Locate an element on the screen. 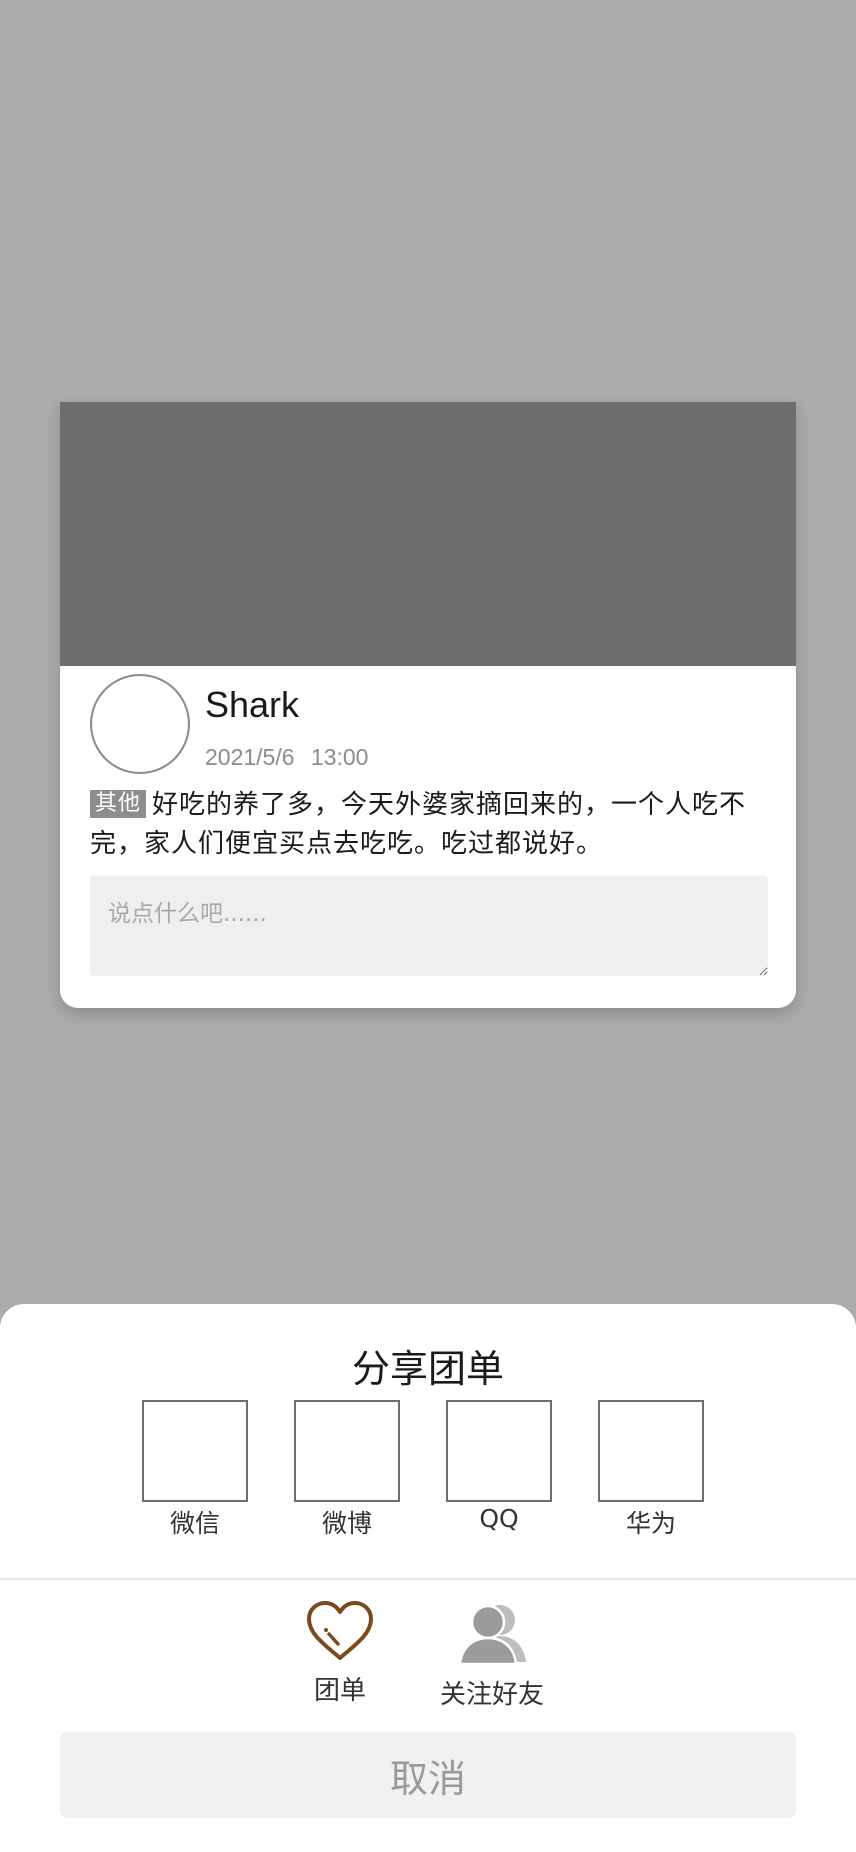 The image size is (856, 1852). follow-friends-button: 关注好友 is located at coordinates (492, 1655).